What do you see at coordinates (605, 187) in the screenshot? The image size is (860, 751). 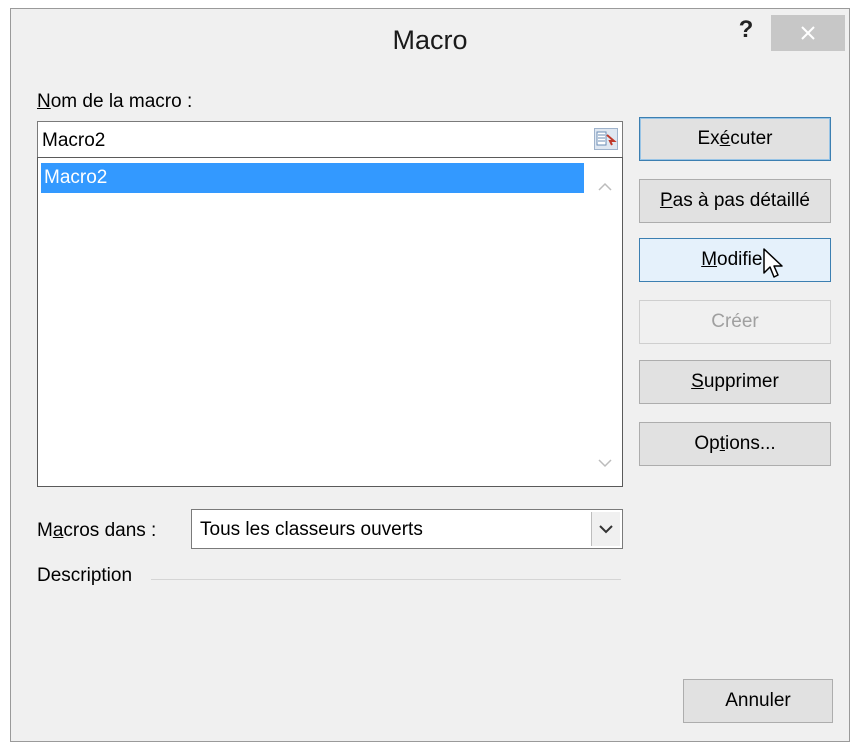 I see `scroll-up-icon` at bounding box center [605, 187].